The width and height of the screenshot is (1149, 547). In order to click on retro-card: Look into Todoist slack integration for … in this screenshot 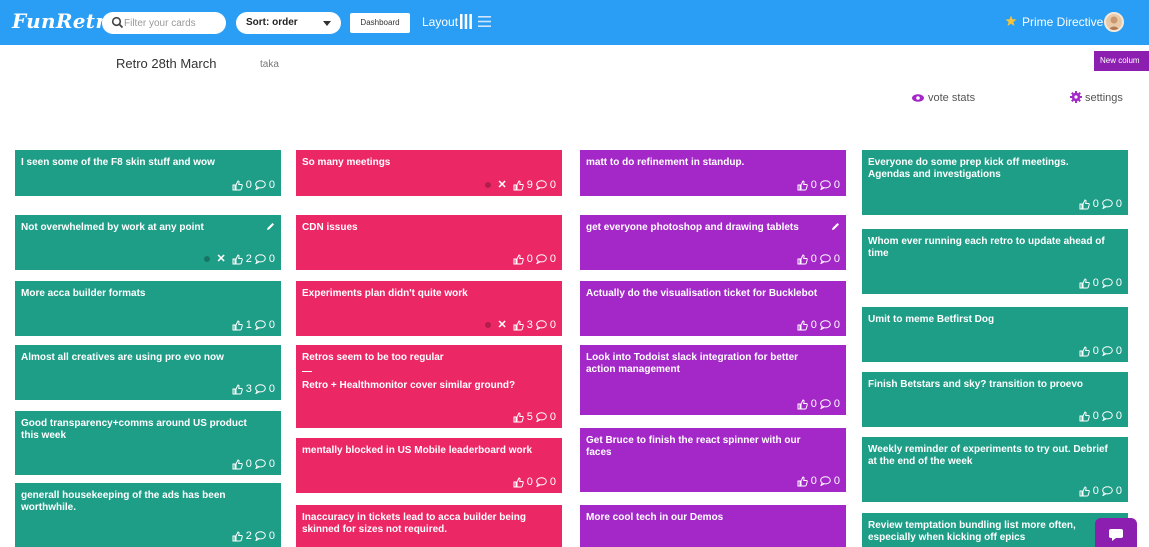, I will do `click(713, 380)`.